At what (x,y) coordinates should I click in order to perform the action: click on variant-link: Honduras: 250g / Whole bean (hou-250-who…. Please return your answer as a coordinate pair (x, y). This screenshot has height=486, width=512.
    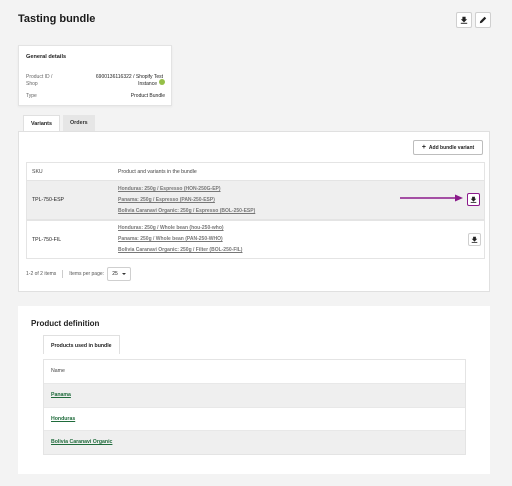
    Looking at the image, I should click on (171, 228).